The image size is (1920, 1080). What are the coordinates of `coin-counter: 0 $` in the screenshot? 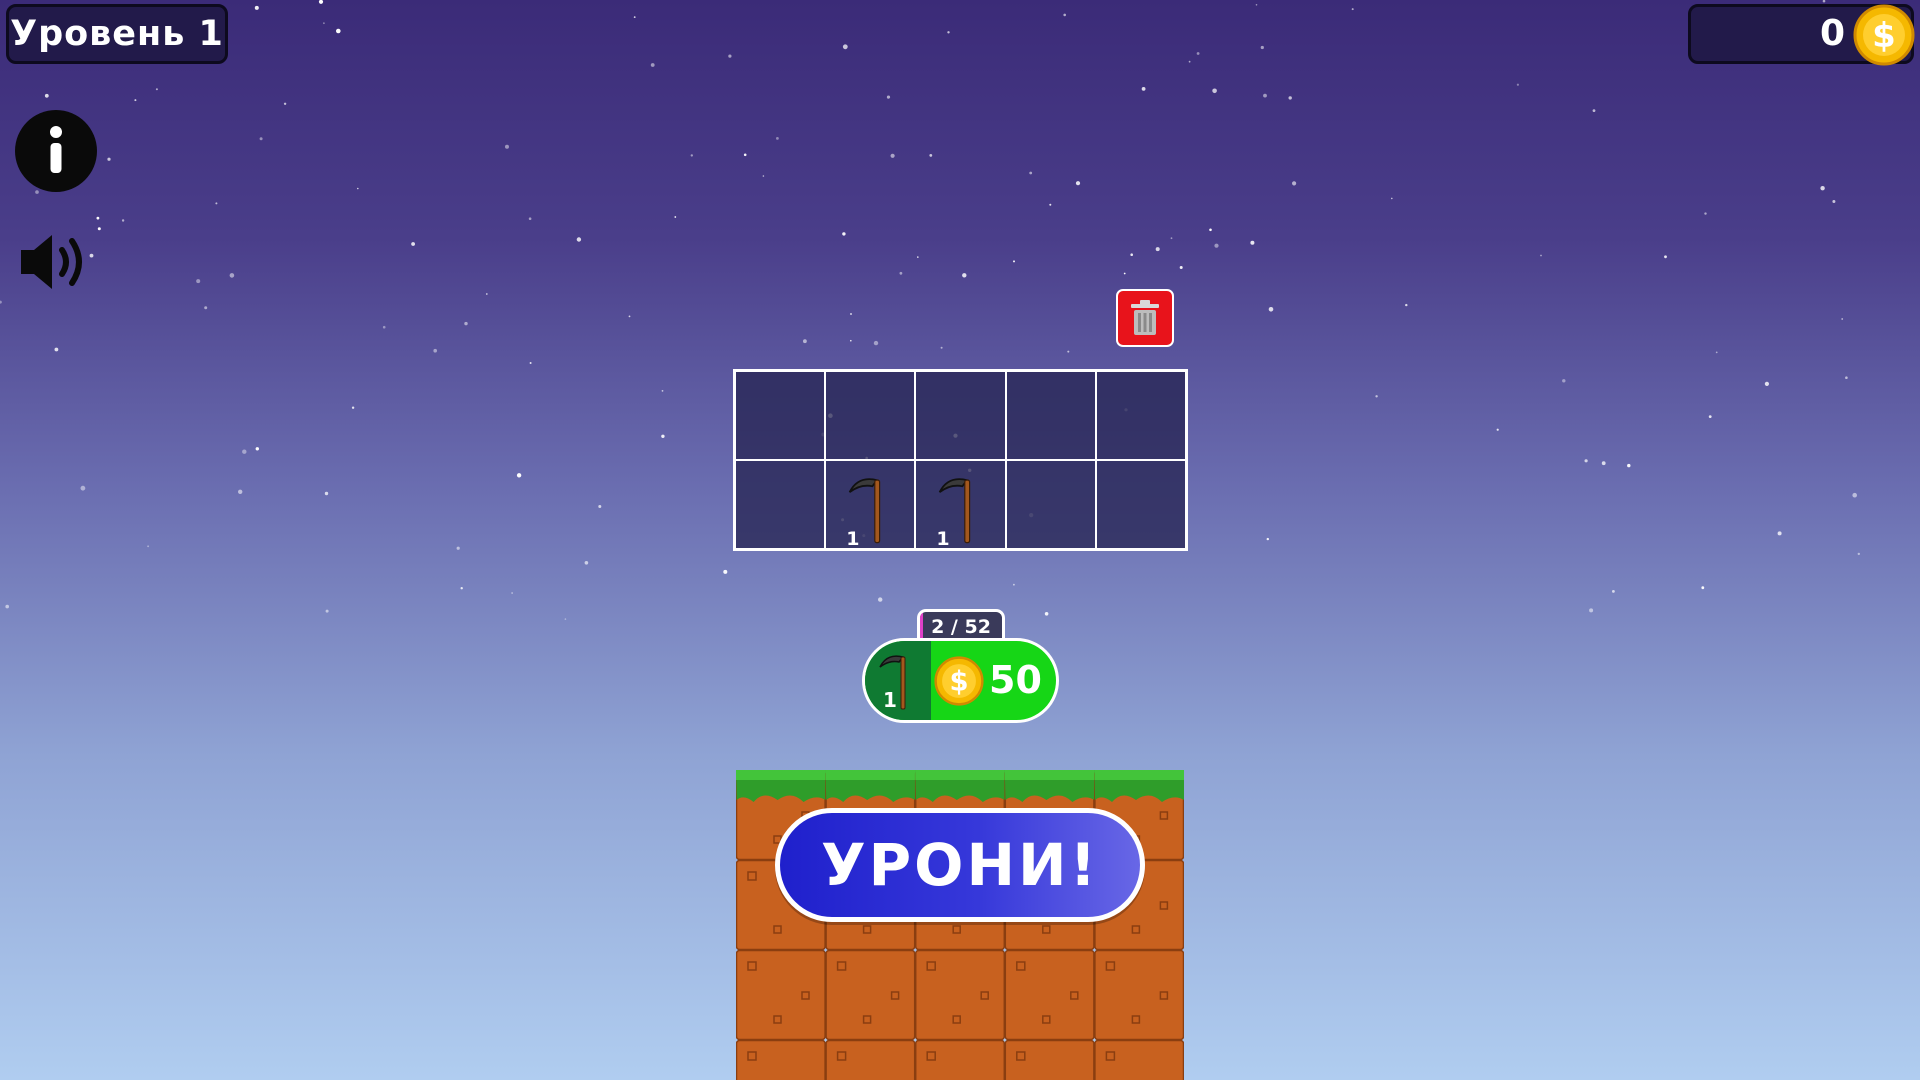 It's located at (1801, 35).